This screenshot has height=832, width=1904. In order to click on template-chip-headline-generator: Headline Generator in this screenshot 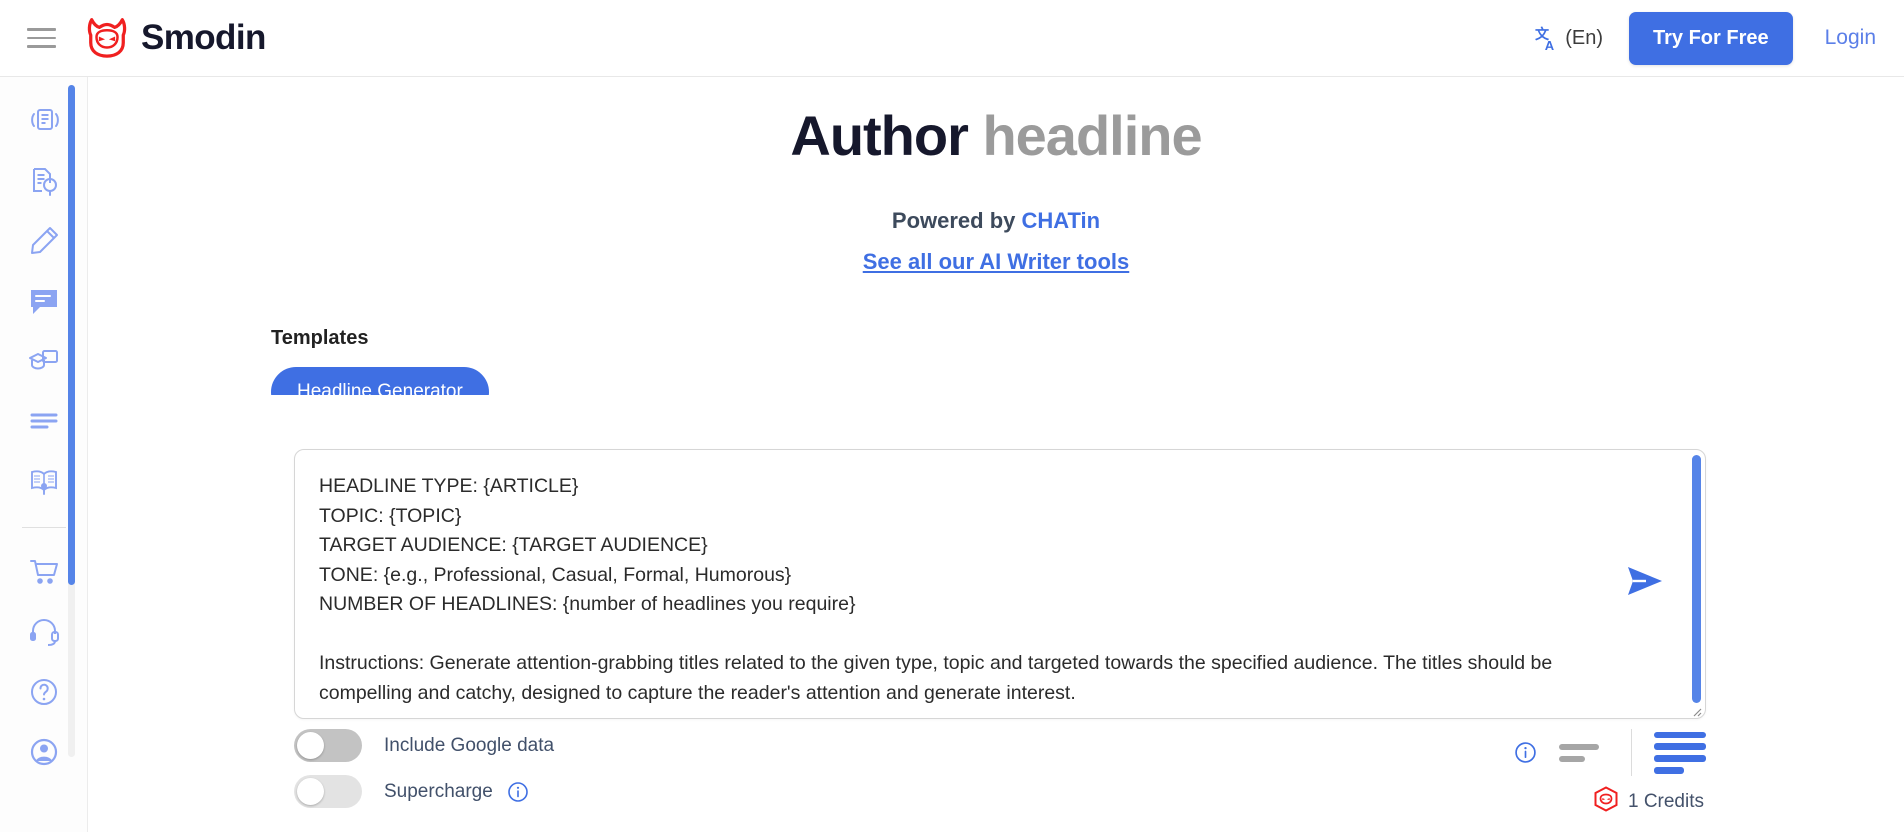, I will do `click(380, 381)`.